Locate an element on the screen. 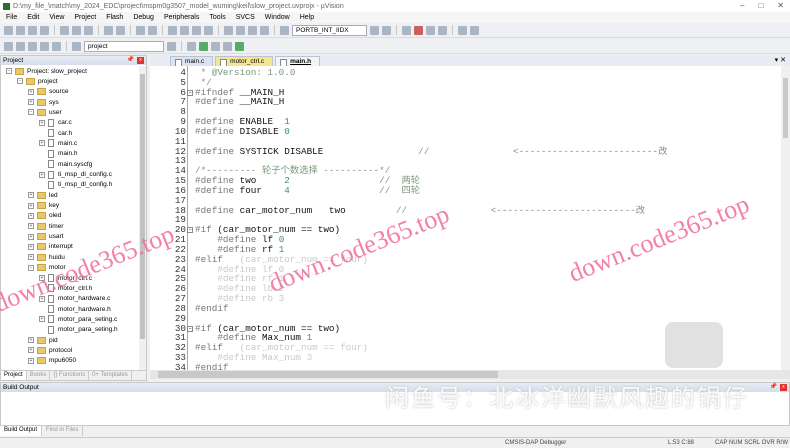 The width and height of the screenshot is (790, 448). cut-icon is located at coordinates (64, 30).